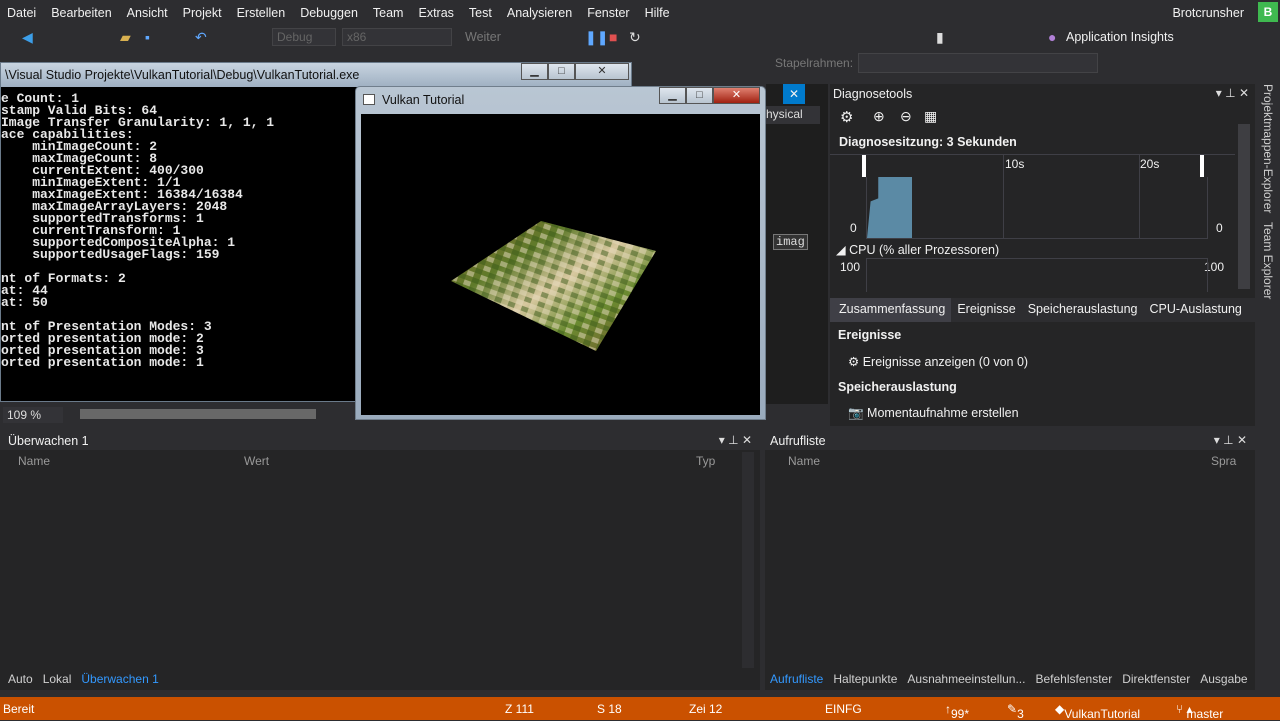 This screenshot has height=721, width=1280. Describe the element at coordinates (262, 13) in the screenshot. I see `menu-erstellen: Erstellen` at that location.